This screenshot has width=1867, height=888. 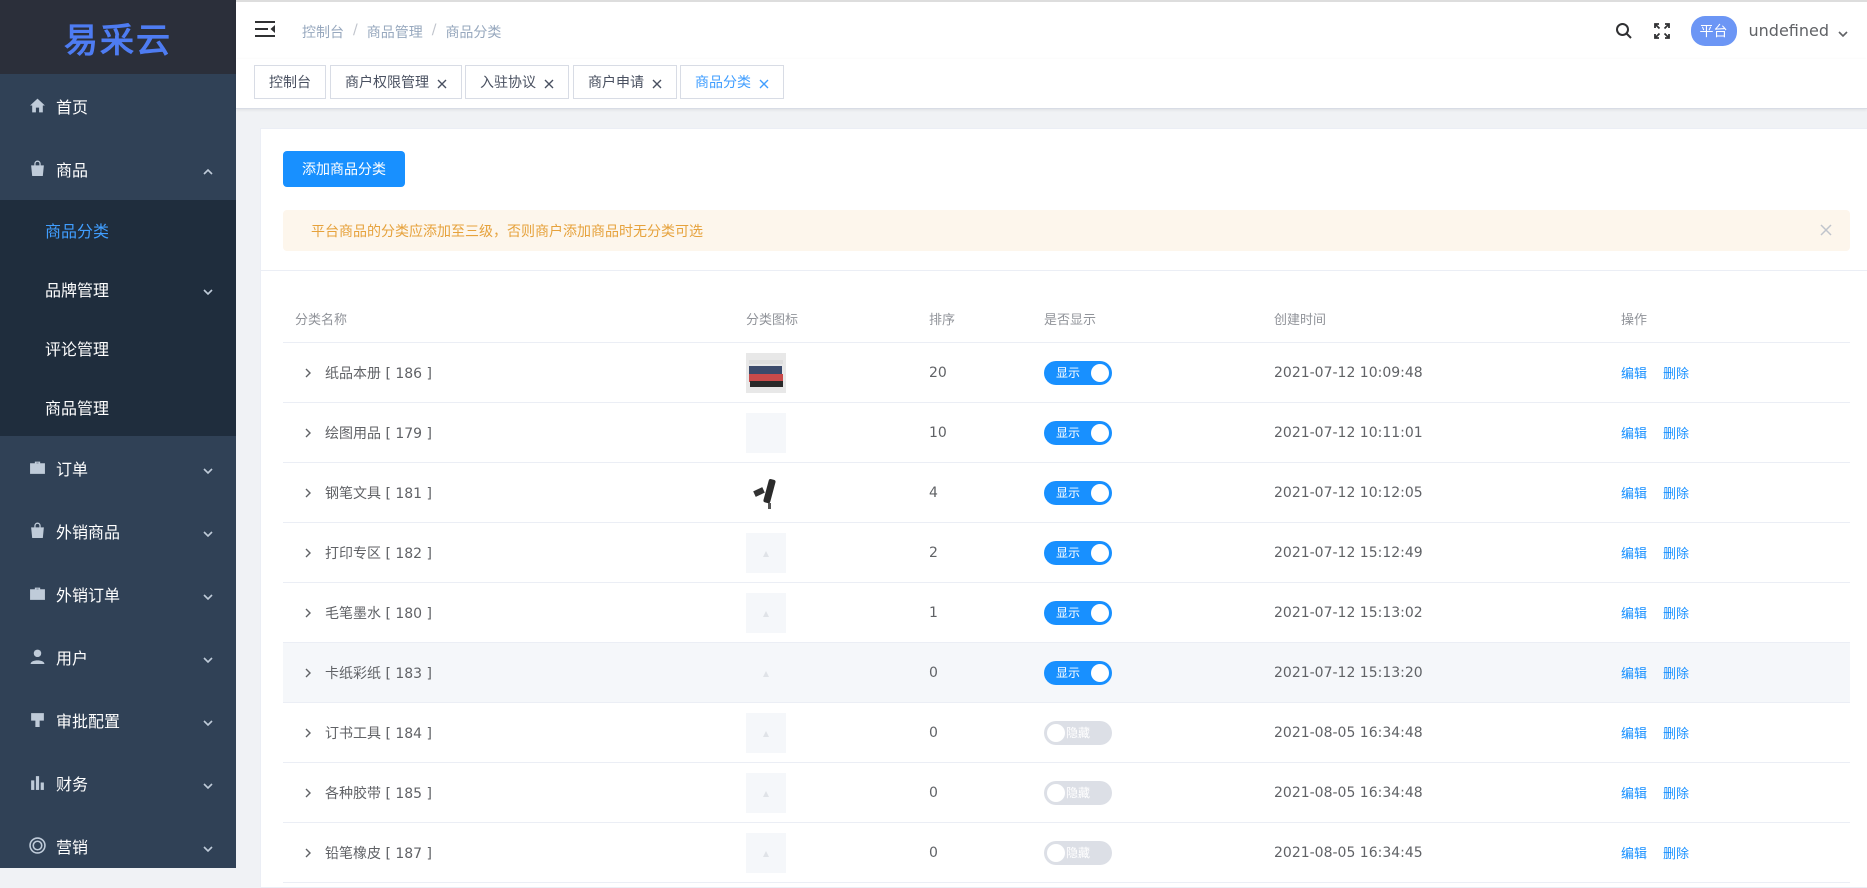 I want to click on breadcrumb-item: 商品管理, so click(x=395, y=32).